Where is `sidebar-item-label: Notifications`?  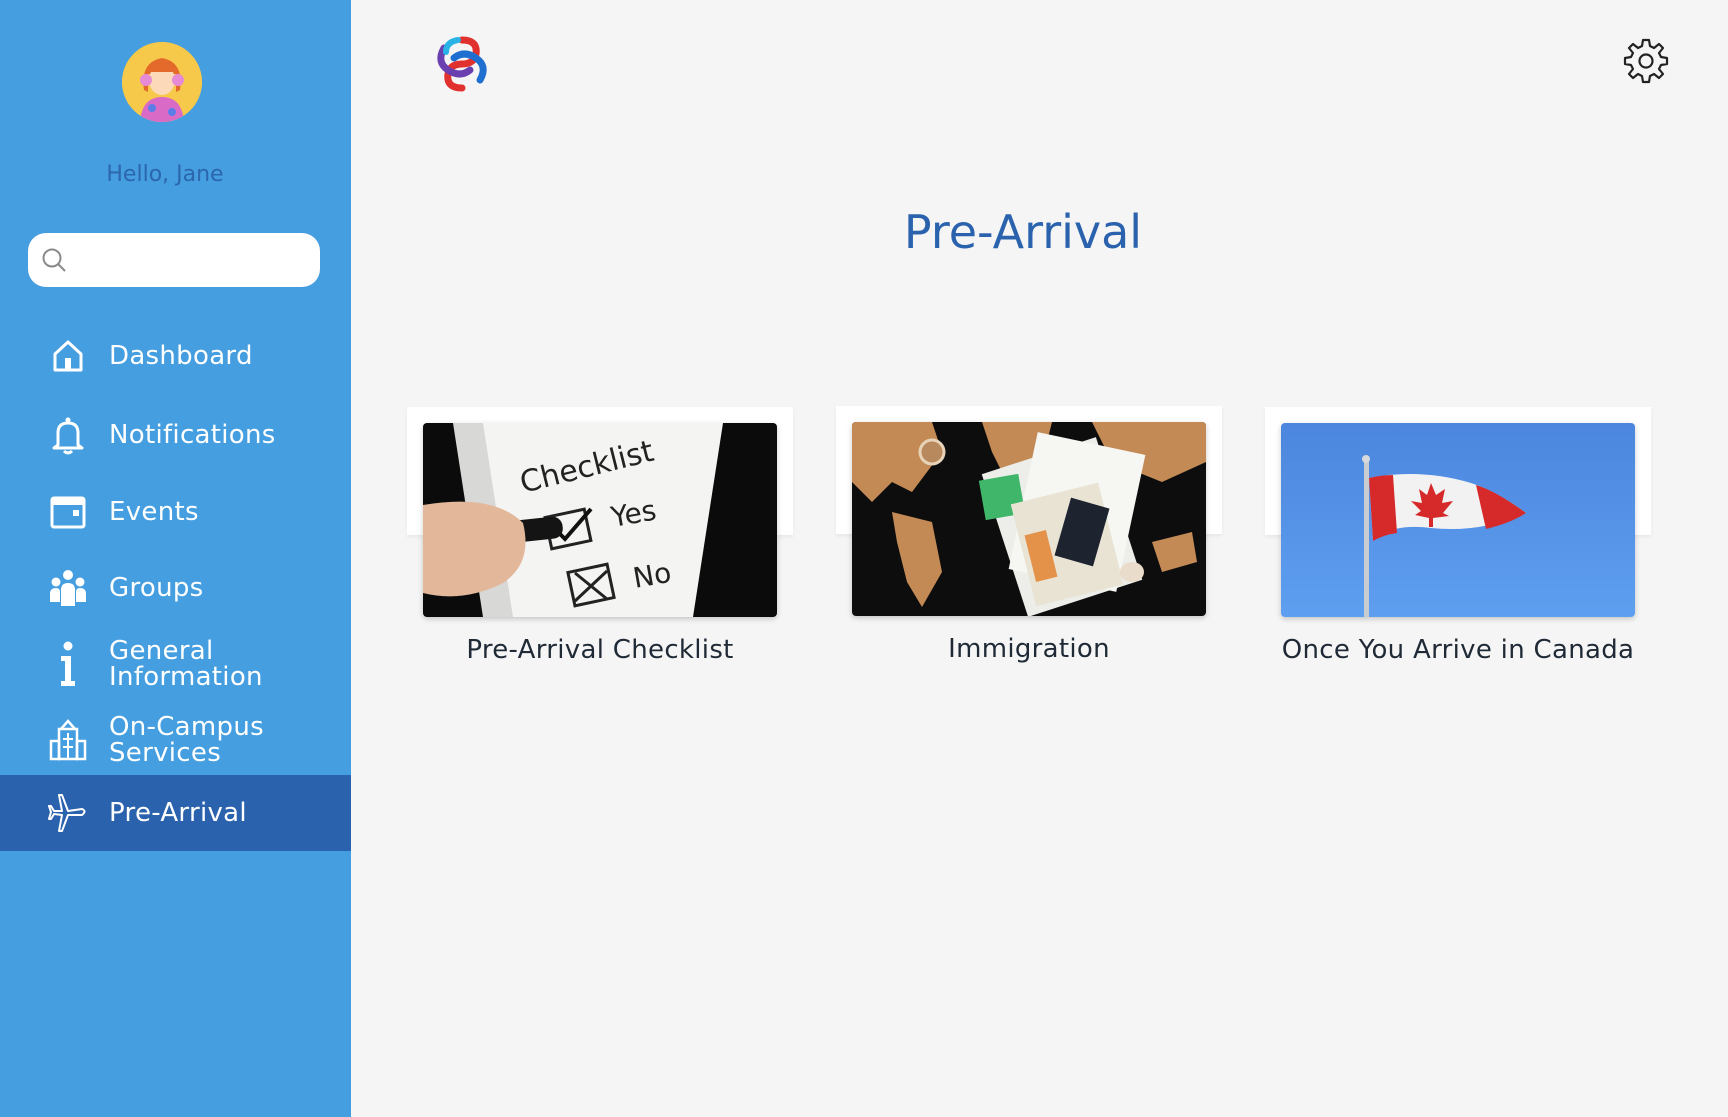 sidebar-item-label: Notifications is located at coordinates (192, 435).